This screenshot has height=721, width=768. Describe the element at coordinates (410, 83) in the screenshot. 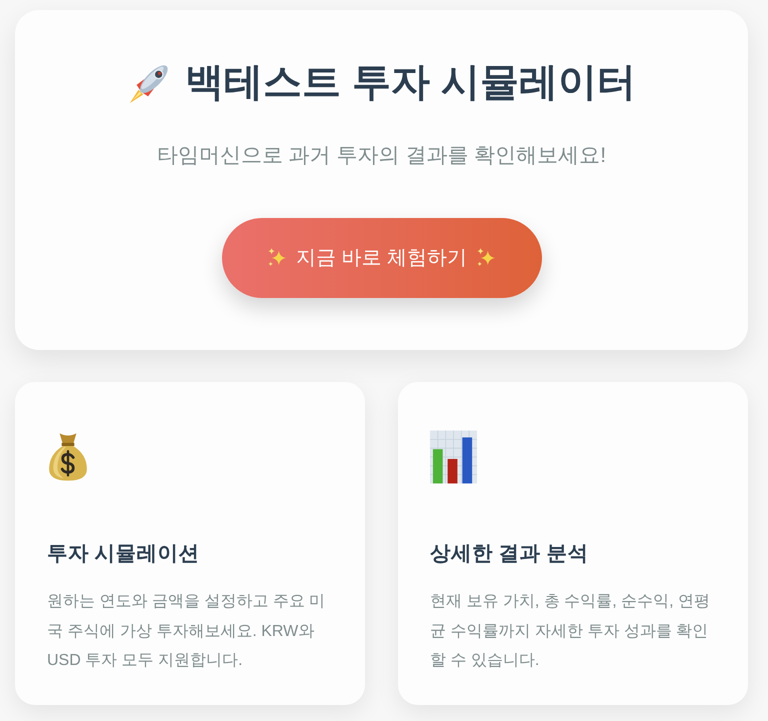

I see `page-title: 백테스트 투자 시뮬레이터` at that location.